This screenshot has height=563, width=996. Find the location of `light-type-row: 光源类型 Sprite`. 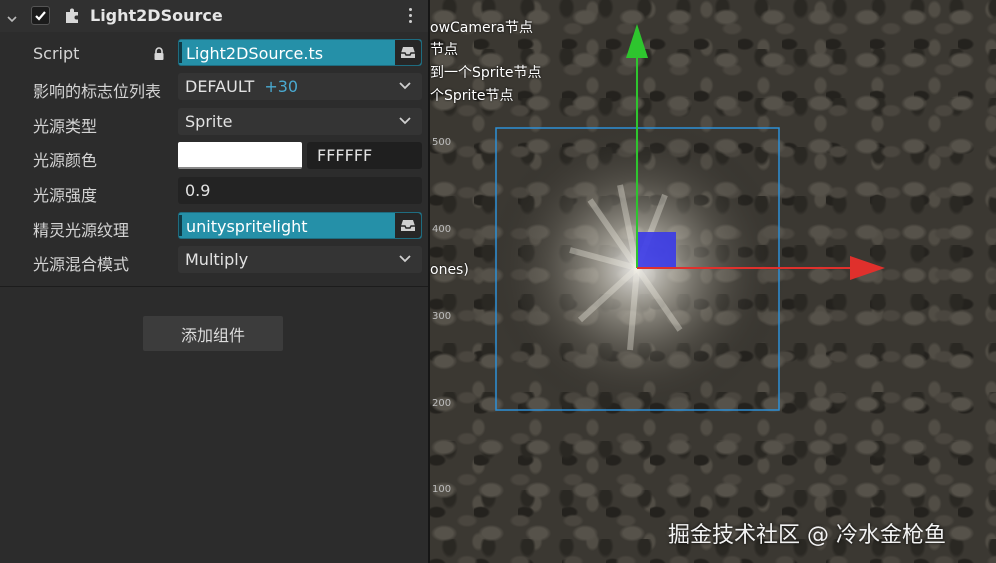

light-type-row: 光源类型 Sprite is located at coordinates (214, 122).